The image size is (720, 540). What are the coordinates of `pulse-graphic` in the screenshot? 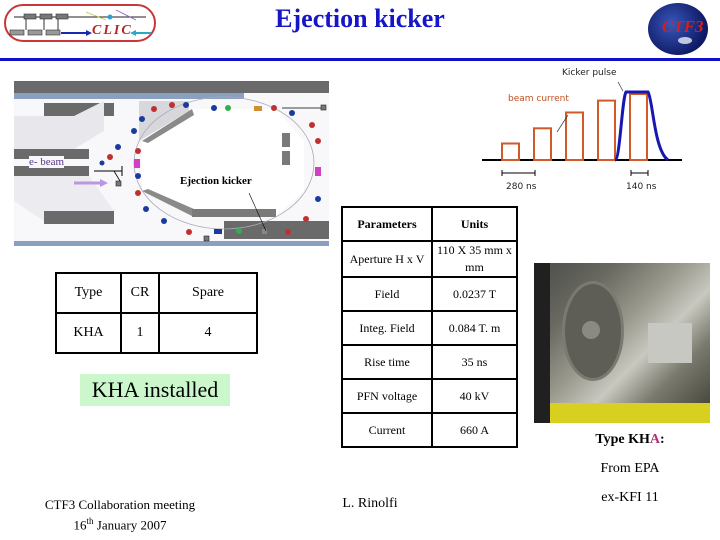 It's located at (582, 128).